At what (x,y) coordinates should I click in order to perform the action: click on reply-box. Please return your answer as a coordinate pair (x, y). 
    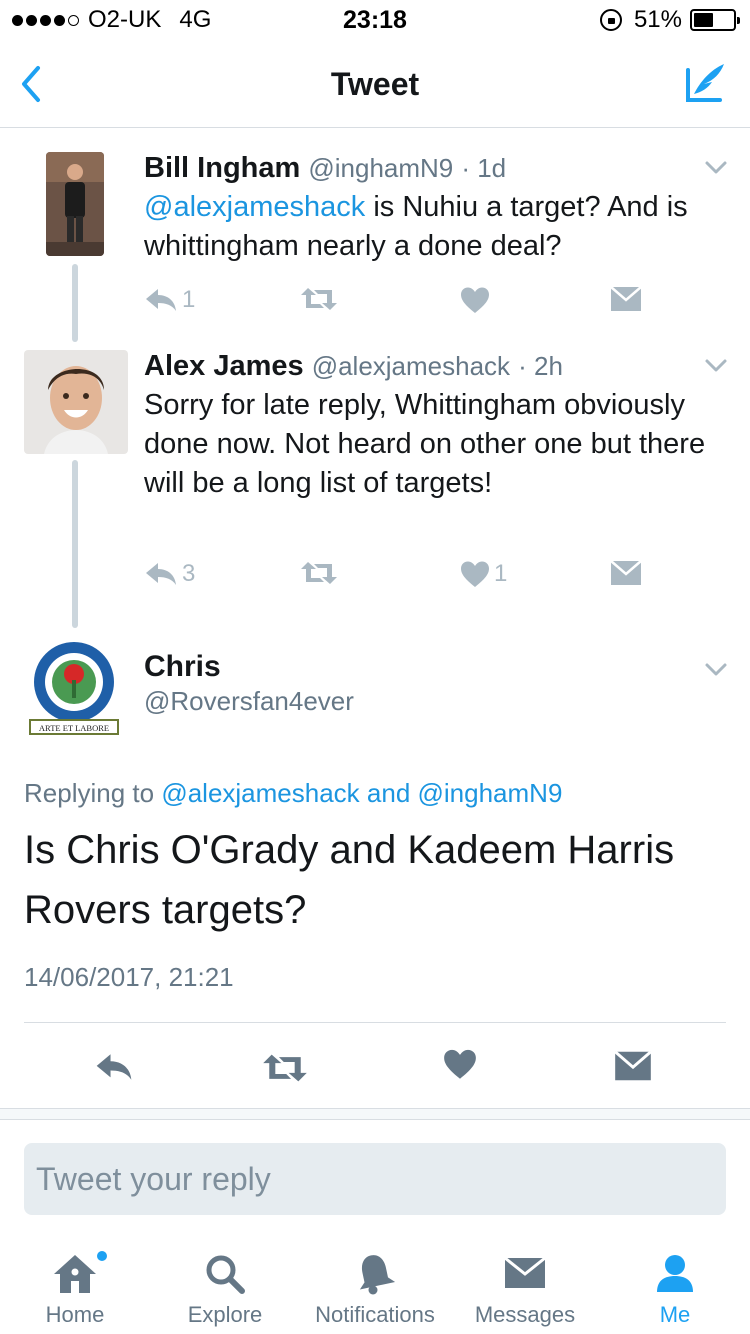
    Looking at the image, I should click on (375, 1179).